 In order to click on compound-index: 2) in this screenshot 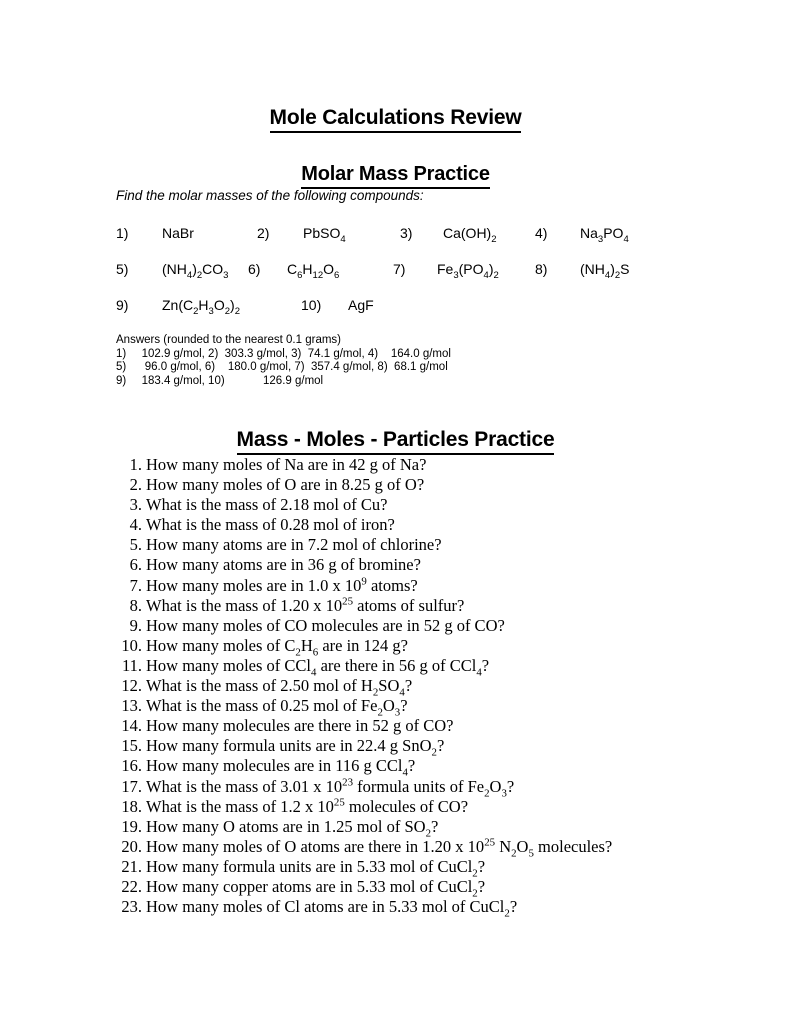, I will do `click(263, 233)`.